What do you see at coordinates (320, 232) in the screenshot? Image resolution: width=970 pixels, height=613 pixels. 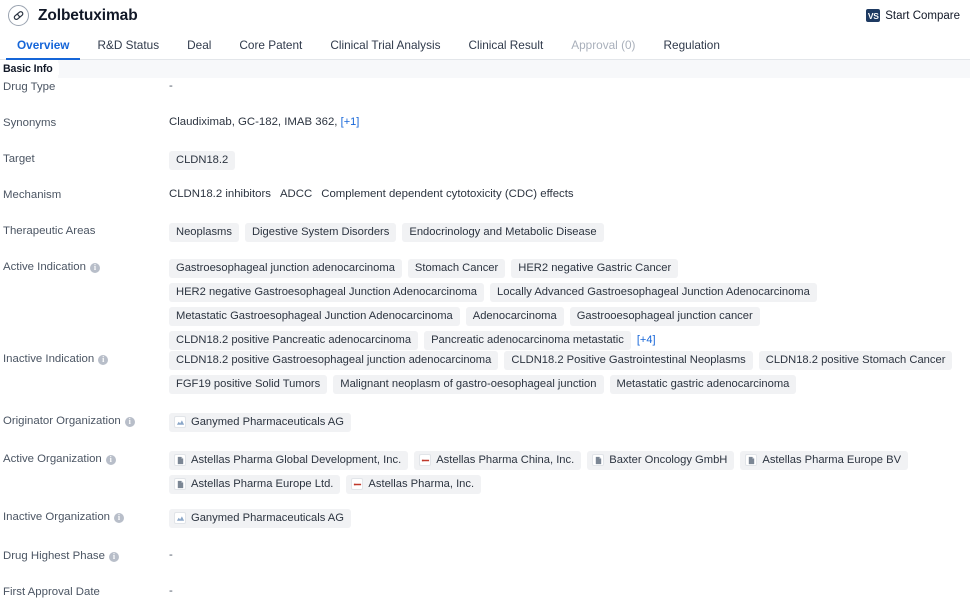 I see `therapeutic-area-tag: Digestive System Disorders` at bounding box center [320, 232].